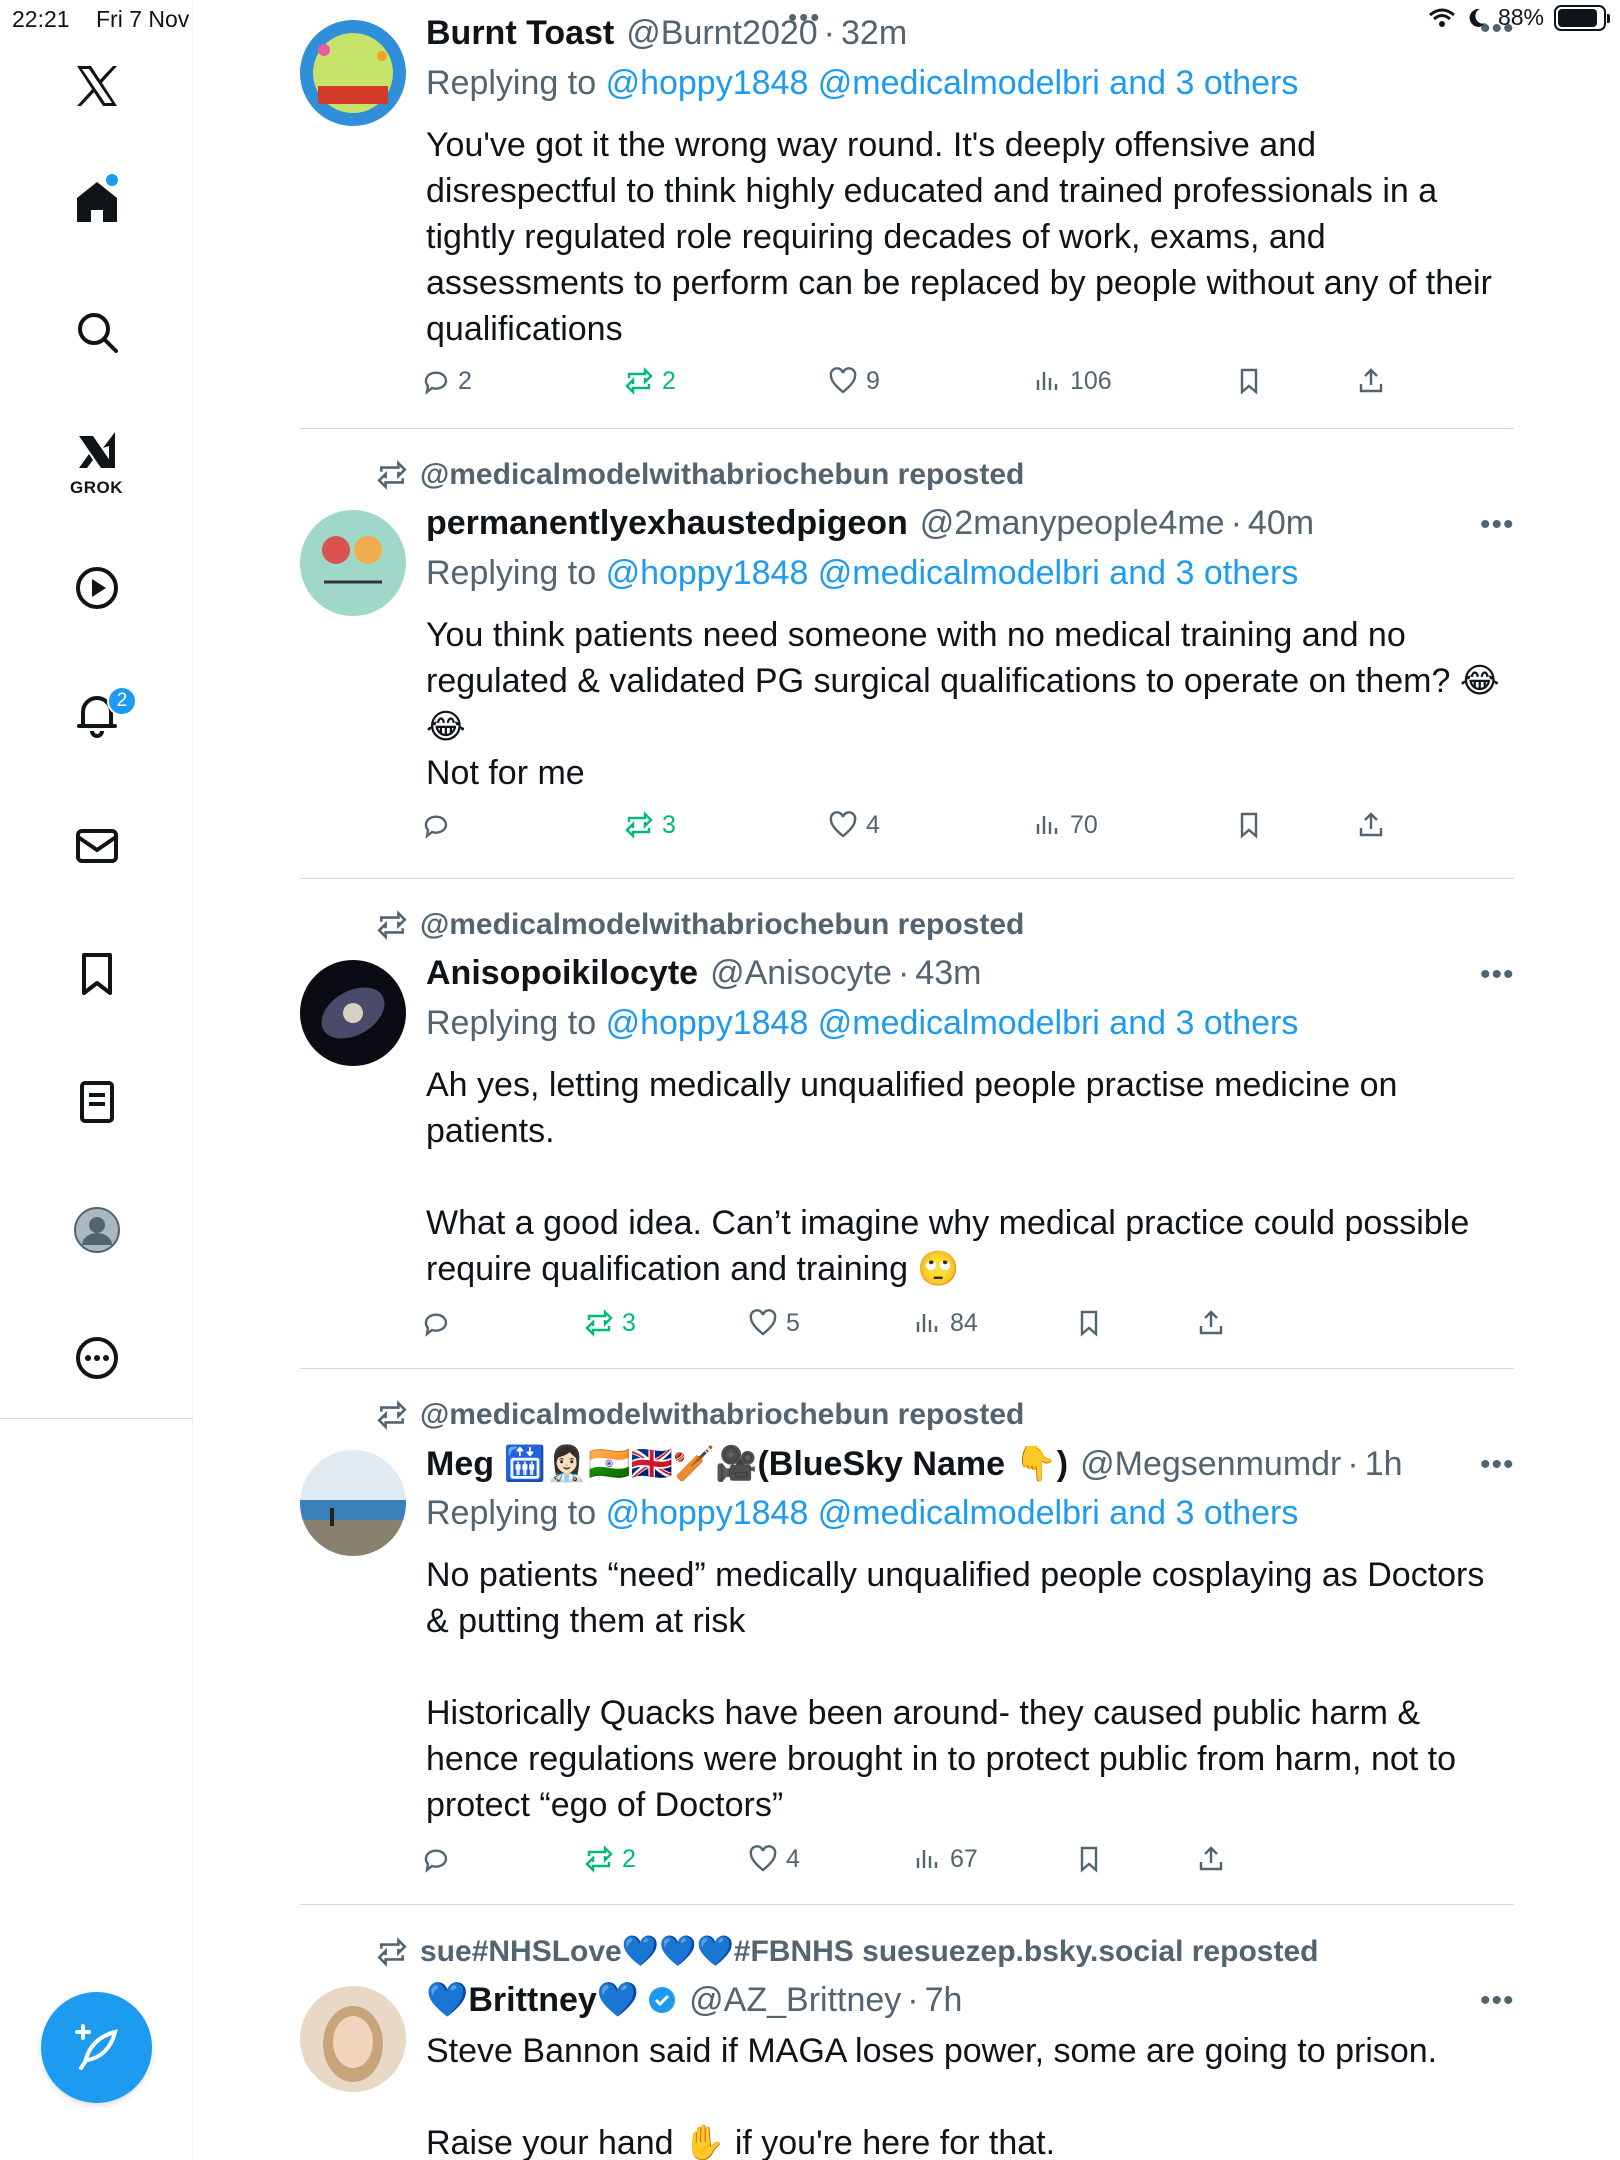 The width and height of the screenshot is (1620, 2160). I want to click on share-icon, so click(1371, 824).